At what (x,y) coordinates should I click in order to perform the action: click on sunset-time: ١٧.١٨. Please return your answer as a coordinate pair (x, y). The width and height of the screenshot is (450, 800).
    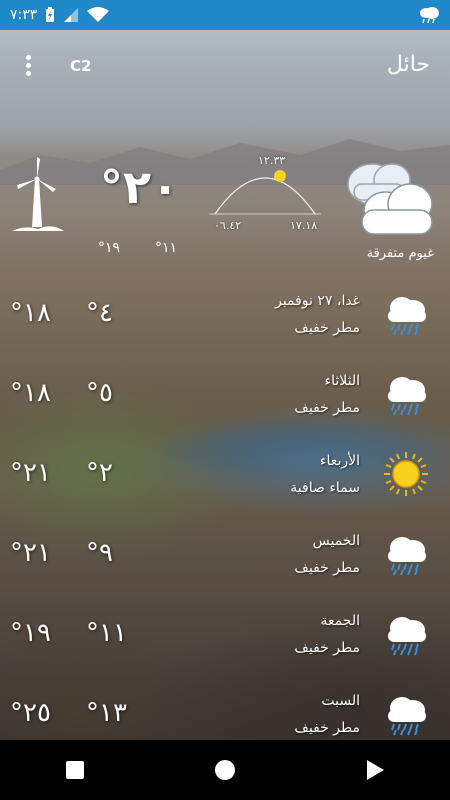
    Looking at the image, I should click on (304, 225).